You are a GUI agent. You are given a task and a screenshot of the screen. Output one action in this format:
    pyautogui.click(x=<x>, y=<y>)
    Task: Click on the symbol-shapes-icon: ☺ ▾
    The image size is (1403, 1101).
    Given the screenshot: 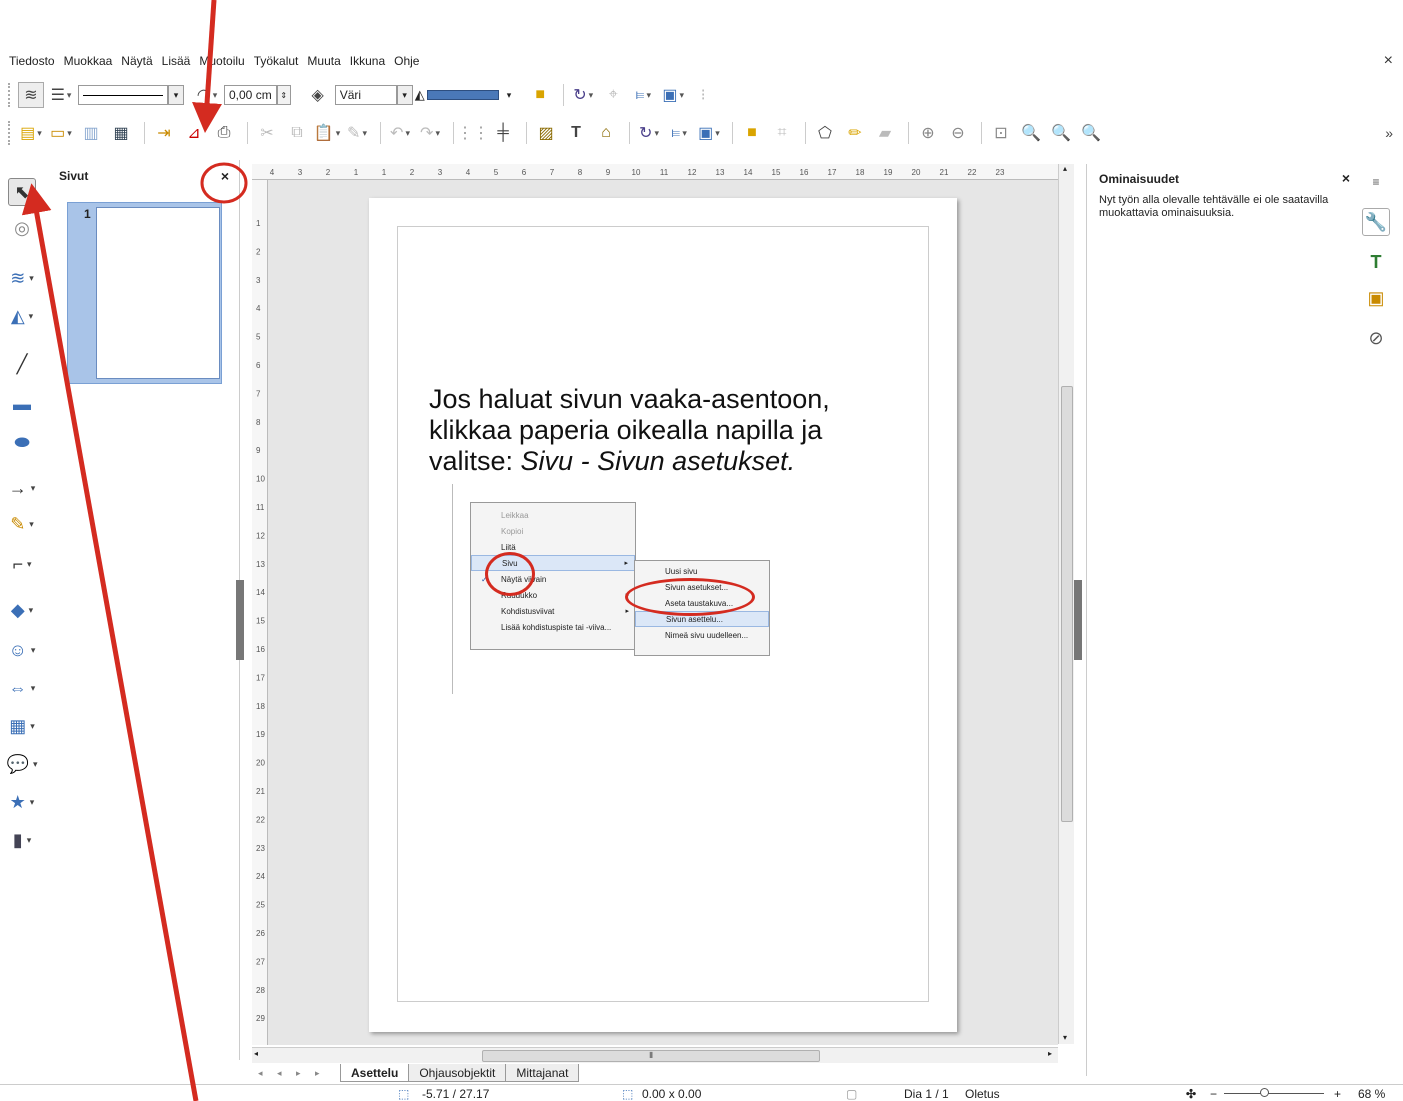 What is the action you would take?
    pyautogui.click(x=22, y=650)
    